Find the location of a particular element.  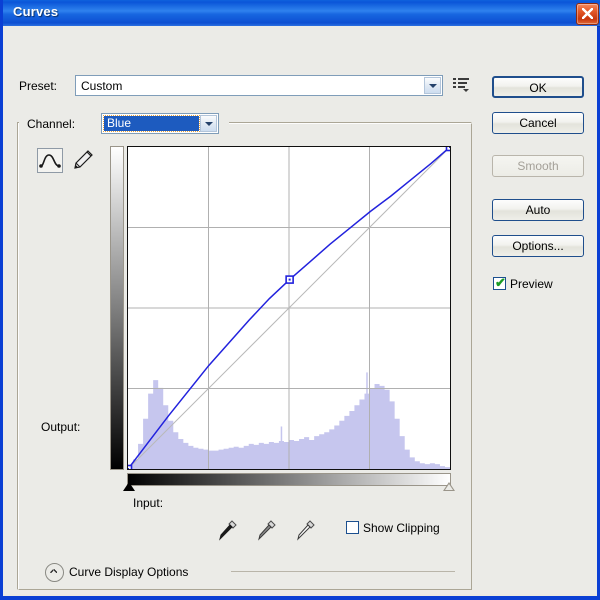

title-bar: Curves is located at coordinates (301, 13).